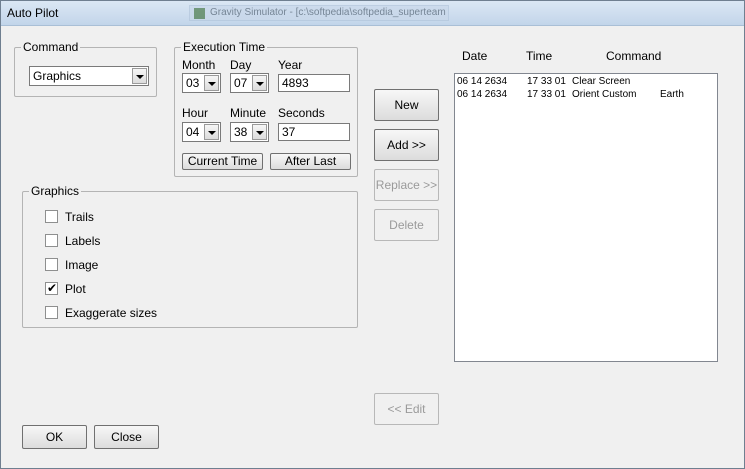 This screenshot has width=745, height=469. I want to click on minute-select-value: 38, so click(241, 132).